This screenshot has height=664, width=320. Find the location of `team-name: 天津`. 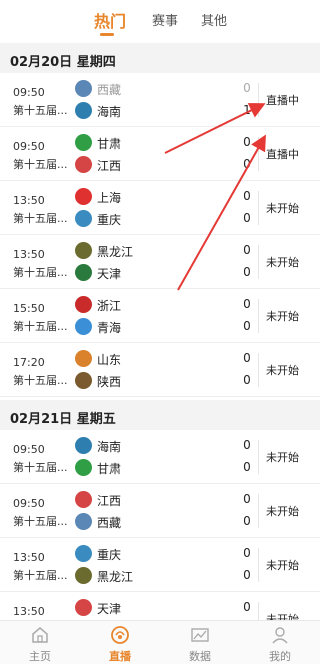

team-name: 天津 is located at coordinates (109, 274).